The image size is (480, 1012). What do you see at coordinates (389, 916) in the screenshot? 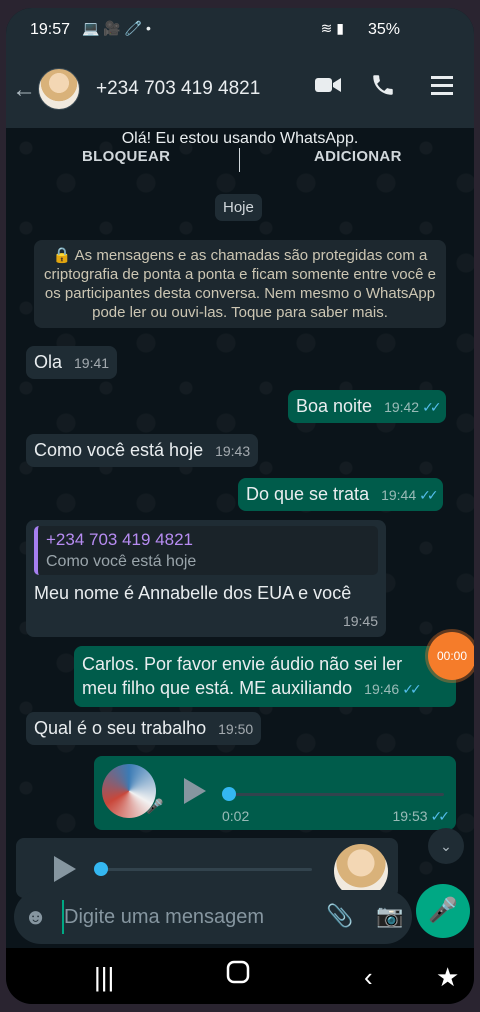
I see `camera-icon: 📷` at bounding box center [389, 916].